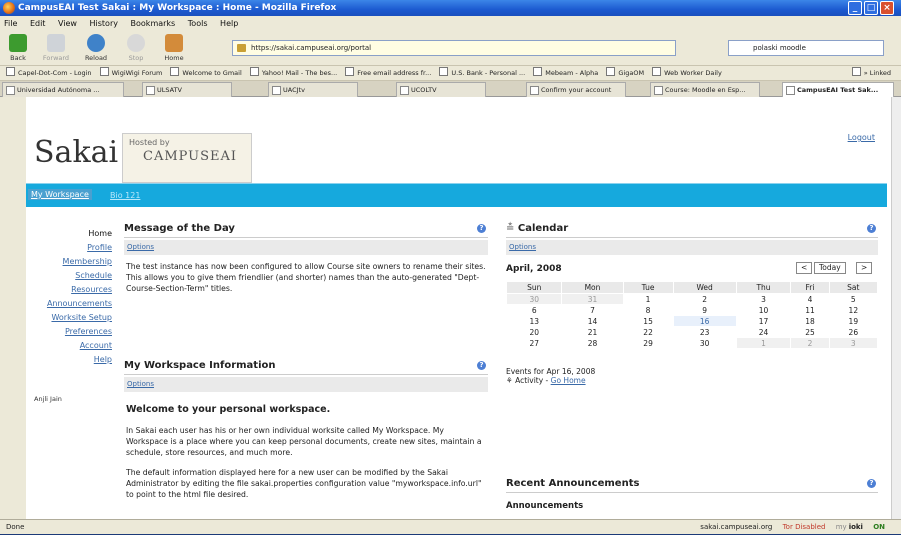  What do you see at coordinates (806, 48) in the screenshot?
I see `search-input: polaski moodle` at bounding box center [806, 48].